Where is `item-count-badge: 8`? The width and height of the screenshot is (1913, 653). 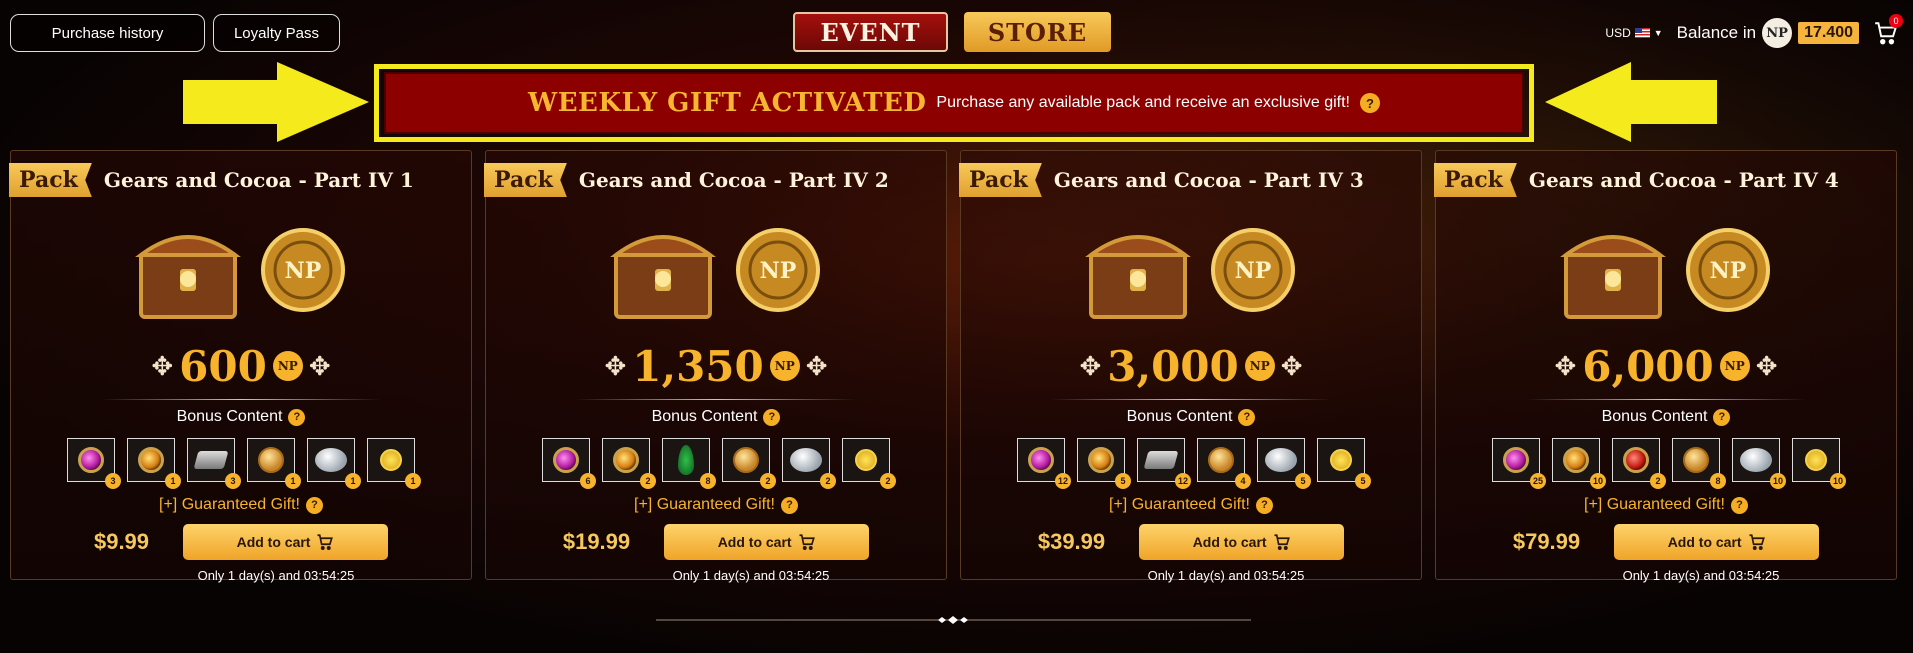 item-count-badge: 8 is located at coordinates (1718, 481).